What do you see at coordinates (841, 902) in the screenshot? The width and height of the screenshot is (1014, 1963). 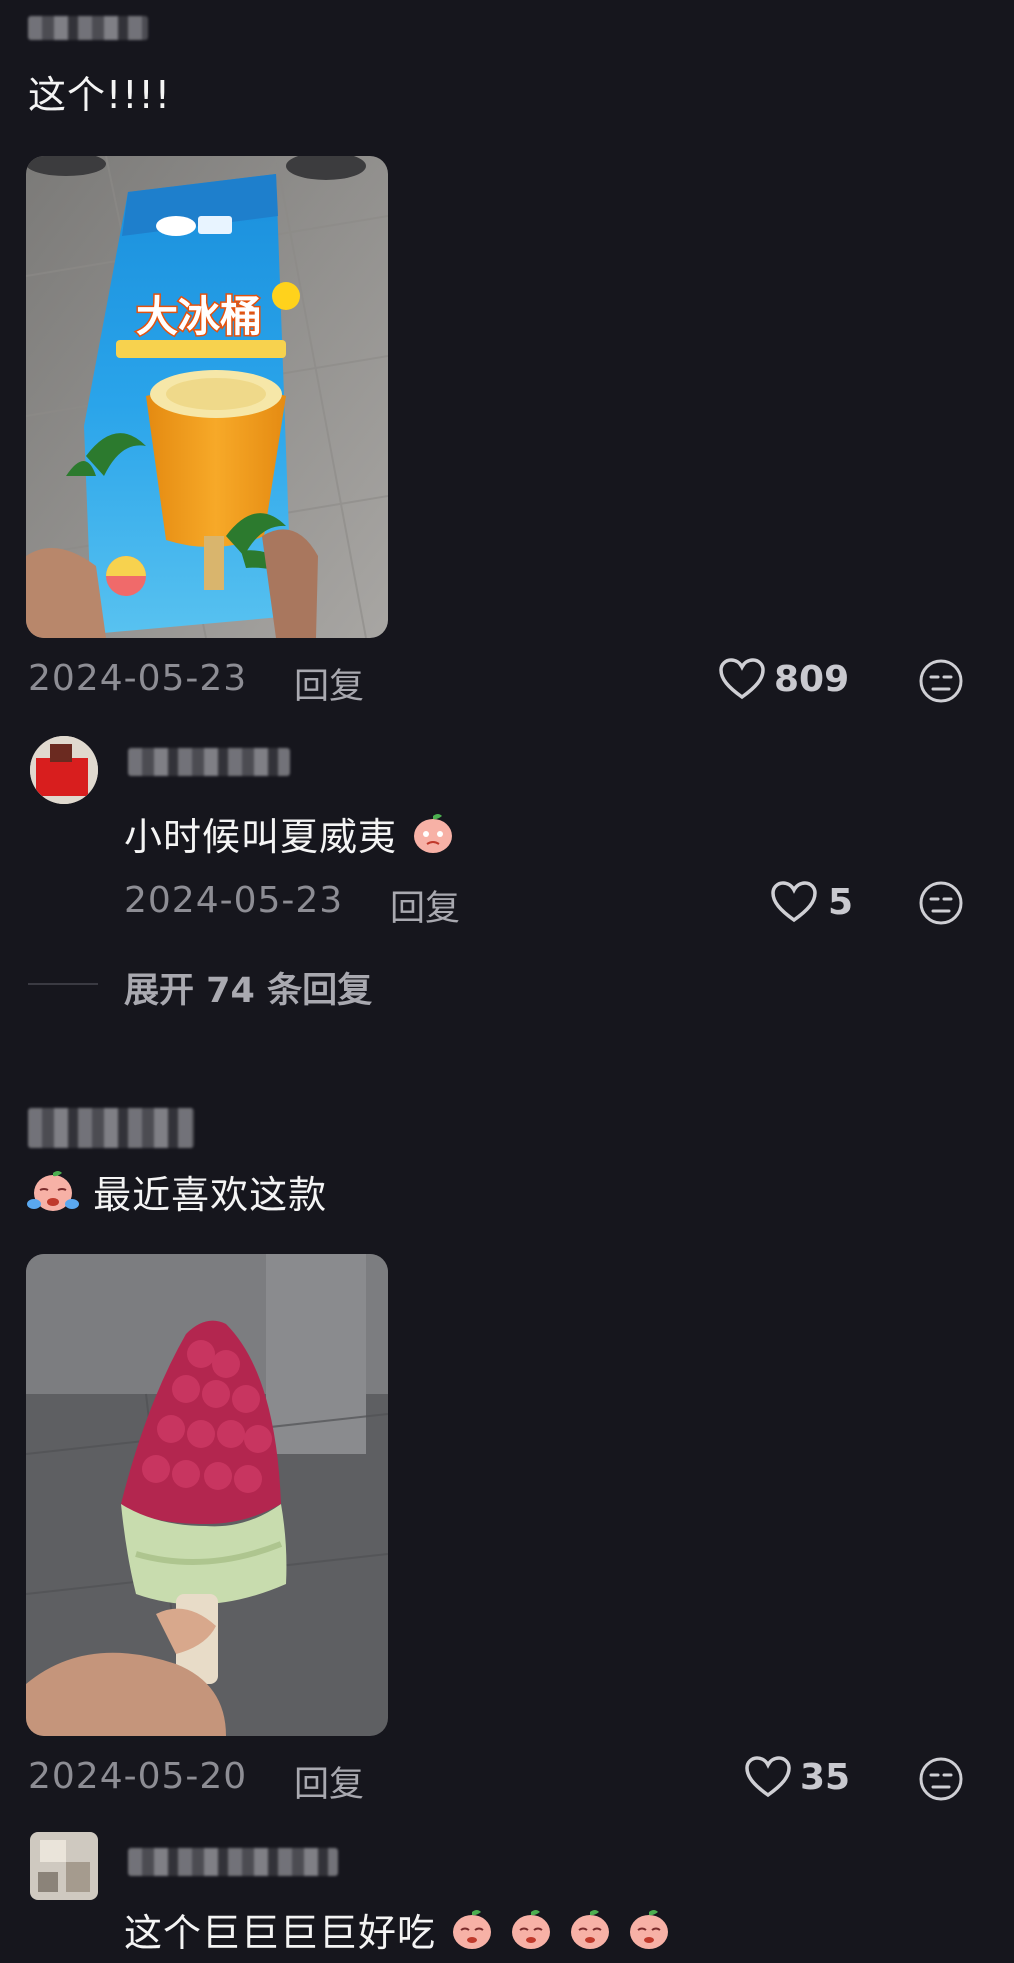 I see `like-count: 5` at bounding box center [841, 902].